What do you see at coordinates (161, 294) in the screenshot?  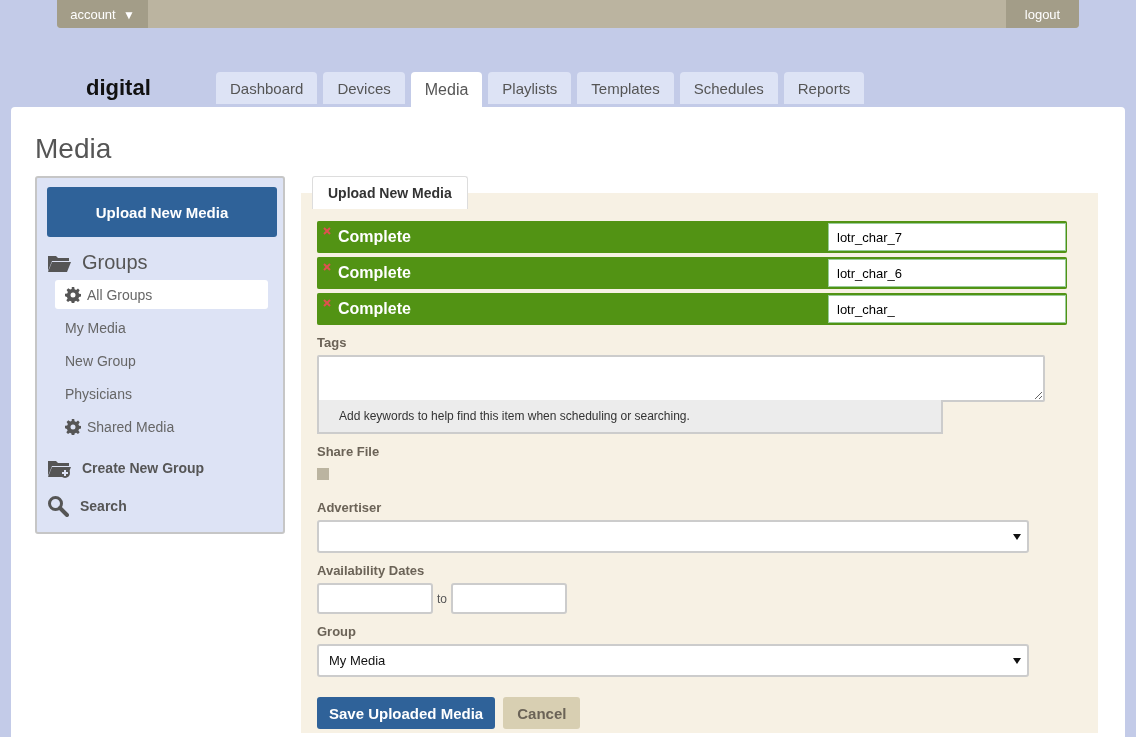 I see `group-item: All Groups` at bounding box center [161, 294].